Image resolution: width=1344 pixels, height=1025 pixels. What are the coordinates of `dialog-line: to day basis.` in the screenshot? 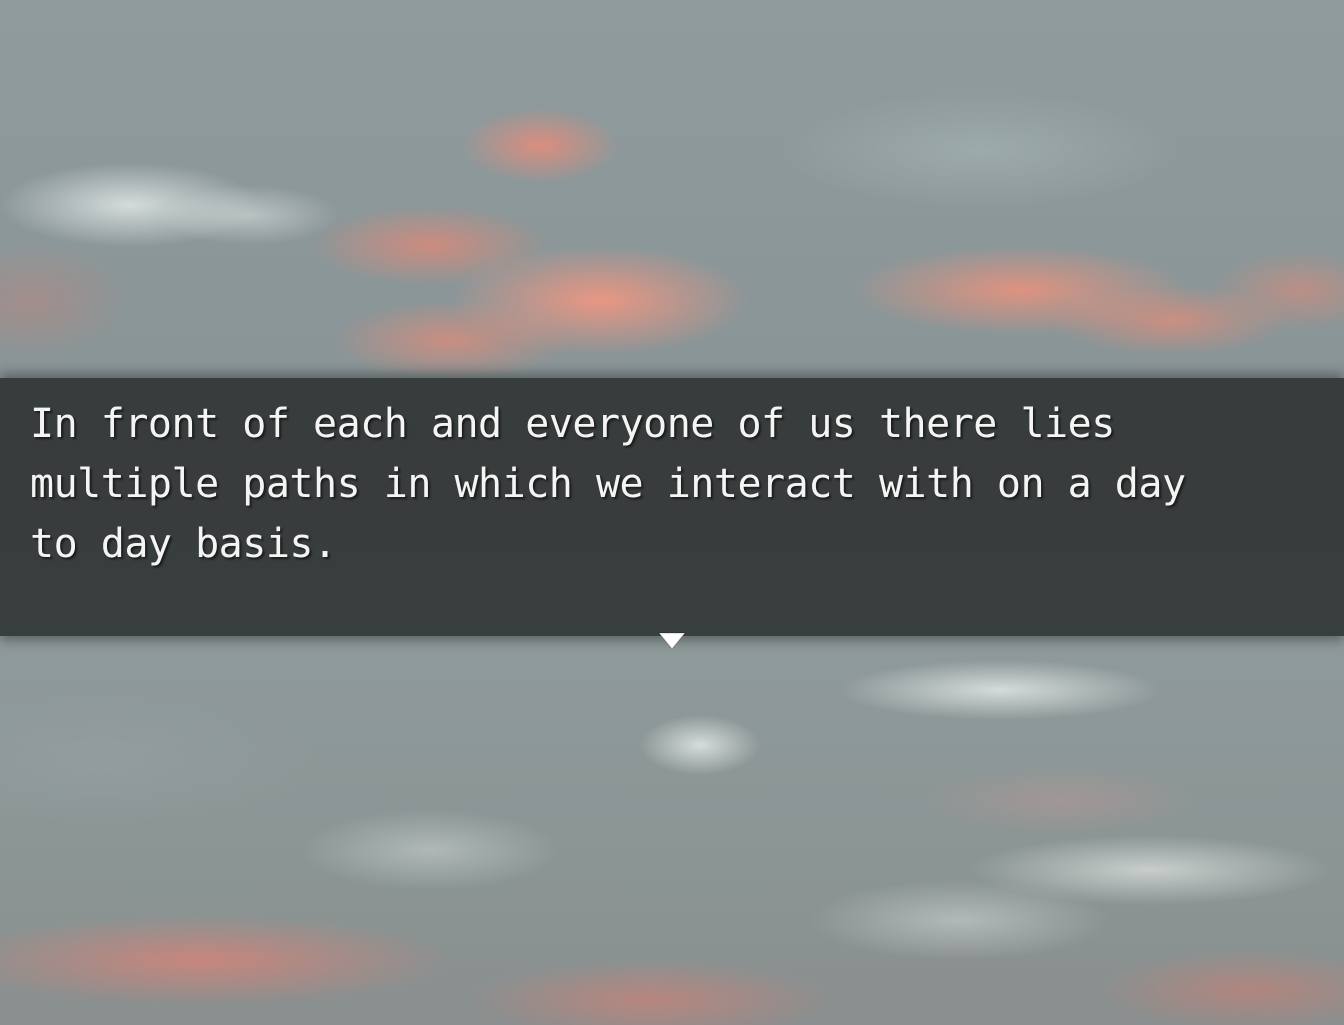 It's located at (183, 544).